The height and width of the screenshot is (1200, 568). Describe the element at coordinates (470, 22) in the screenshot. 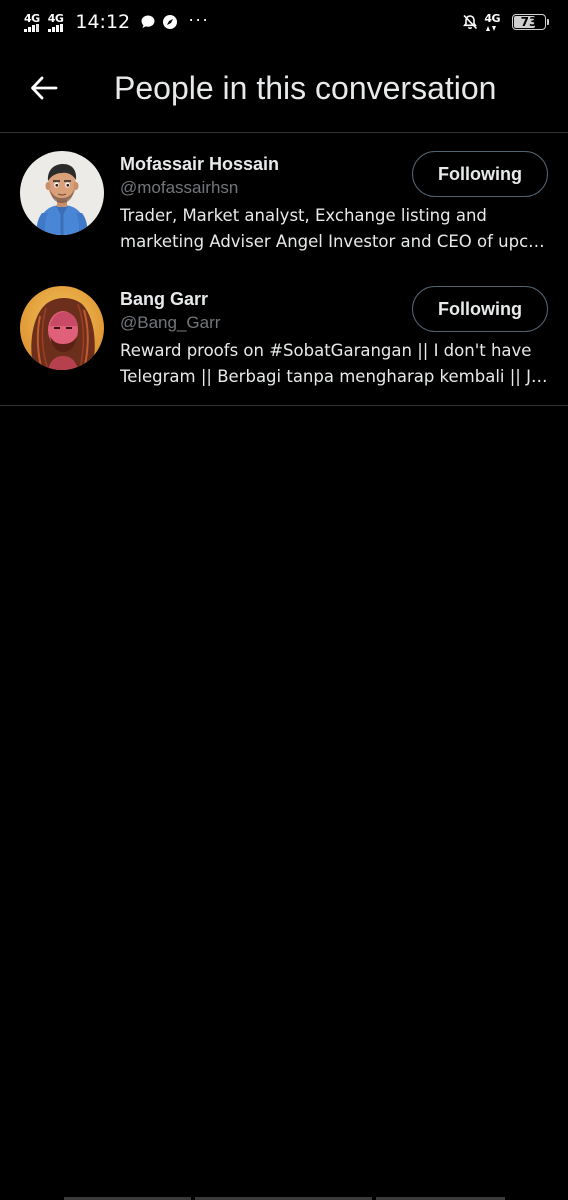

I see `notifications-off-icon` at that location.